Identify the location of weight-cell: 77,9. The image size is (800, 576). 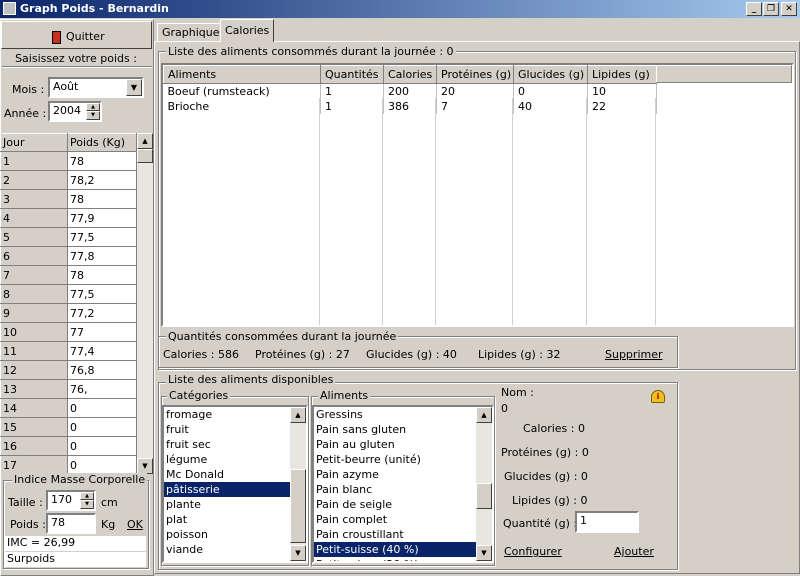
(102, 218).